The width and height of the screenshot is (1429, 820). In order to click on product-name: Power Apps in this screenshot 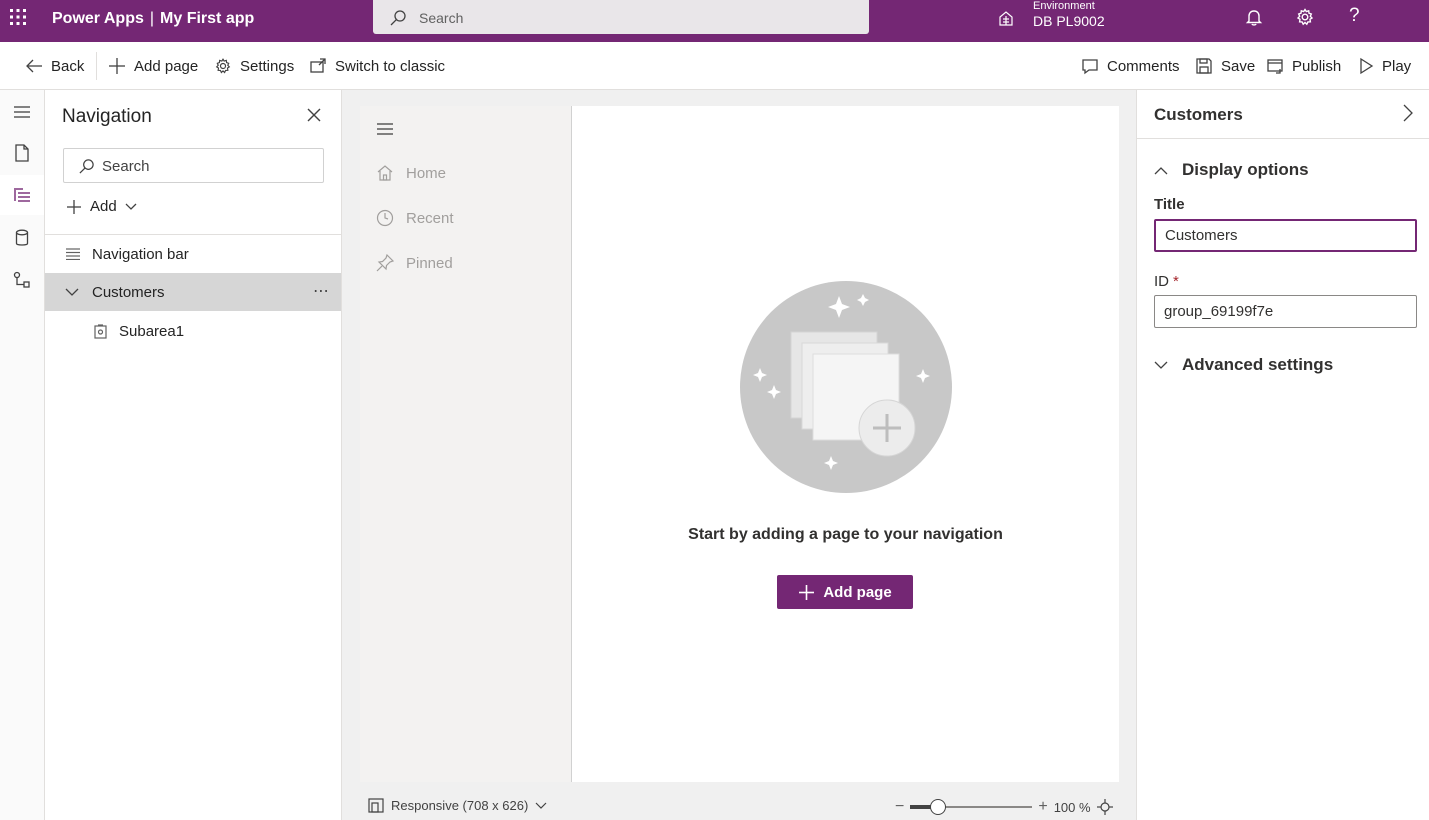, I will do `click(98, 18)`.